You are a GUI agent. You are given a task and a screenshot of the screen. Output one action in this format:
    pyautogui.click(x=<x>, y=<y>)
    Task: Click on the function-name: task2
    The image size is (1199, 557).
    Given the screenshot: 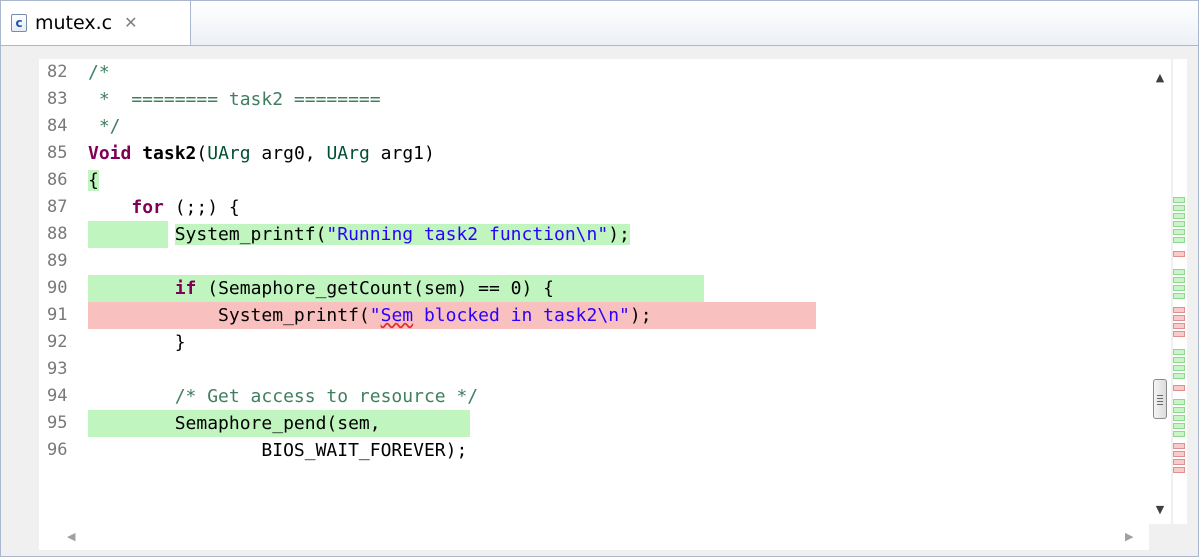 What is the action you would take?
    pyautogui.click(x=169, y=153)
    